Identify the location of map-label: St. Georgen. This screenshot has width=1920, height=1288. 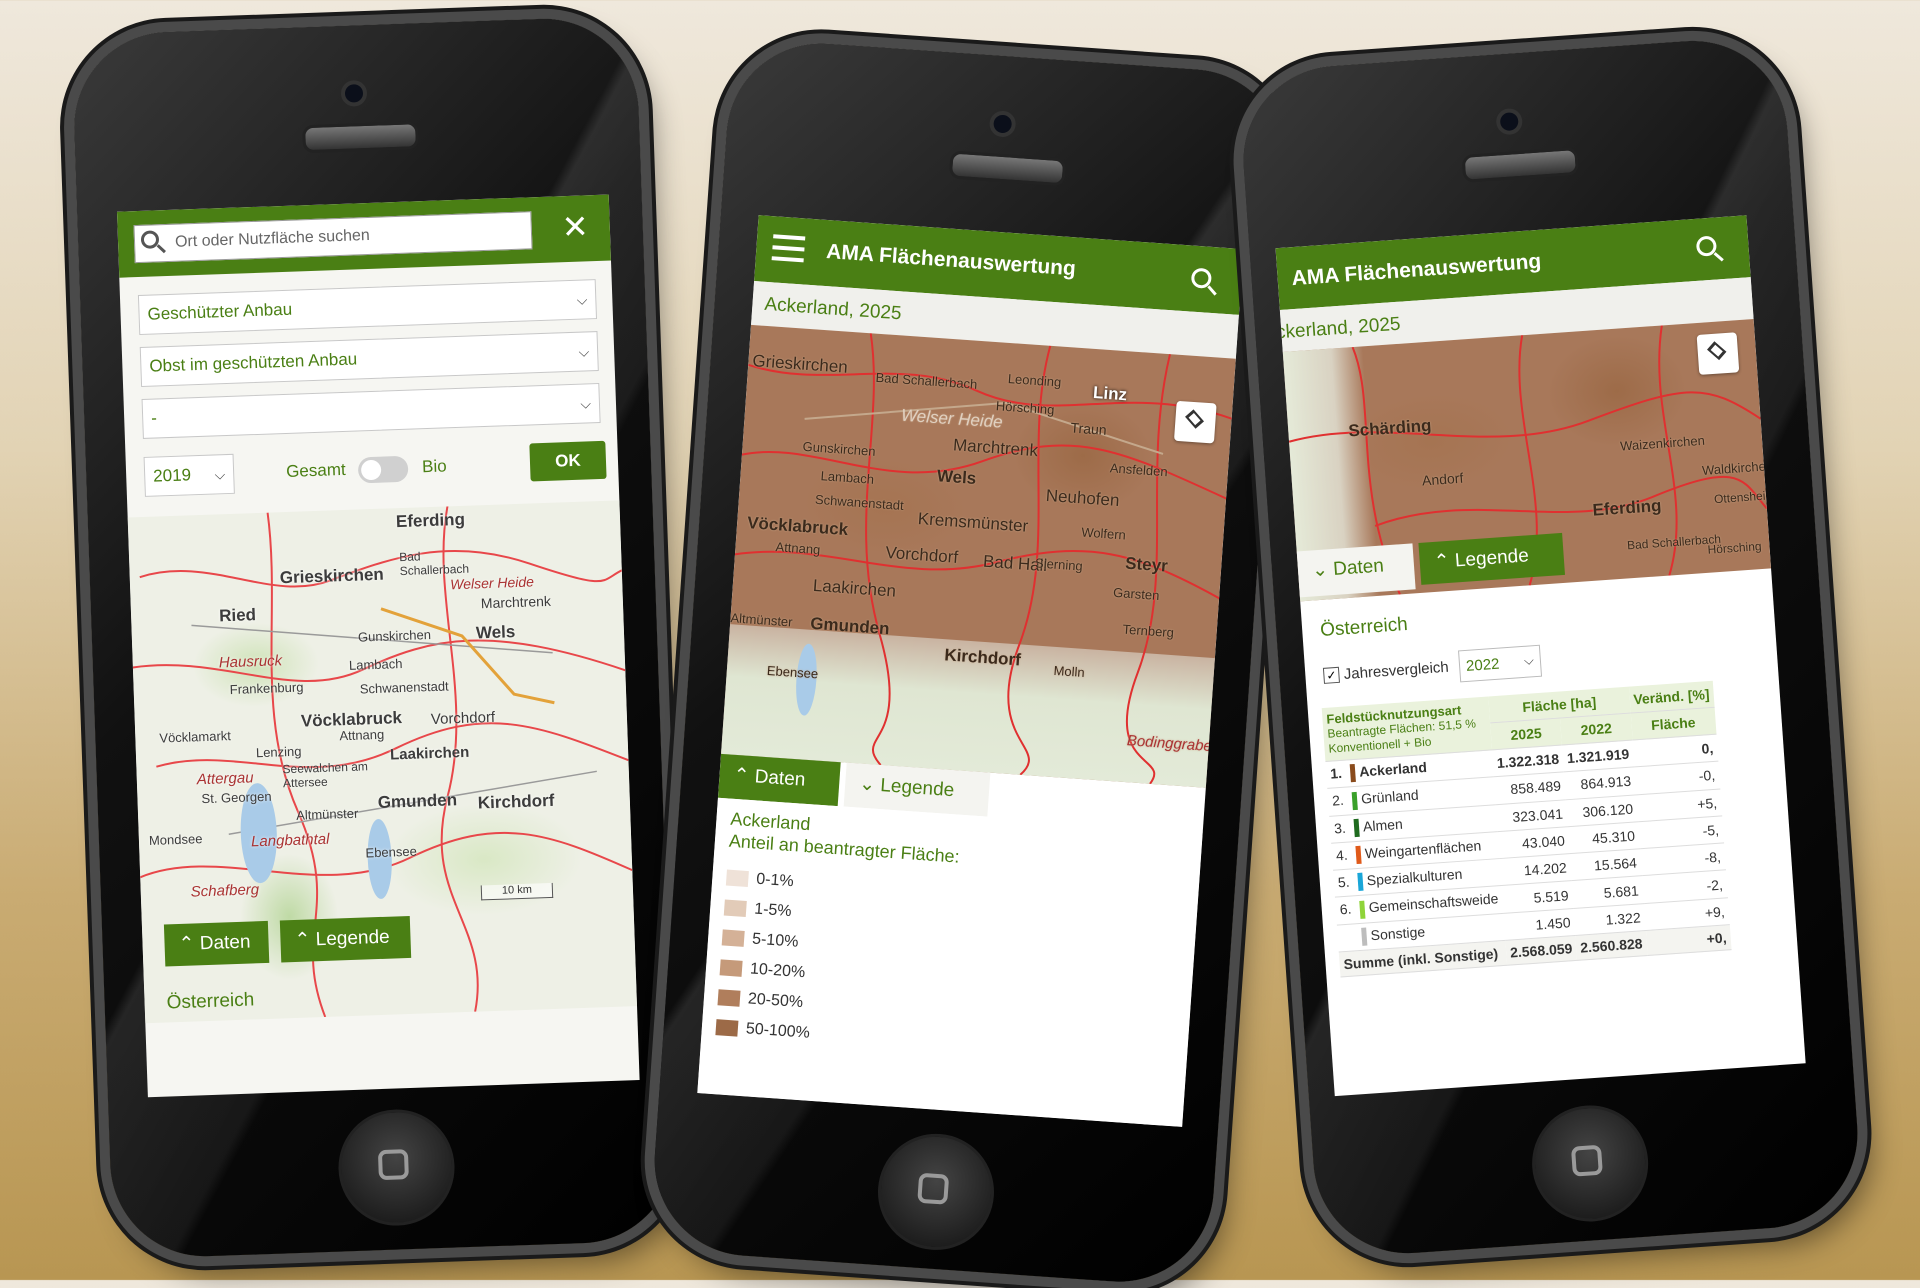
(236, 797).